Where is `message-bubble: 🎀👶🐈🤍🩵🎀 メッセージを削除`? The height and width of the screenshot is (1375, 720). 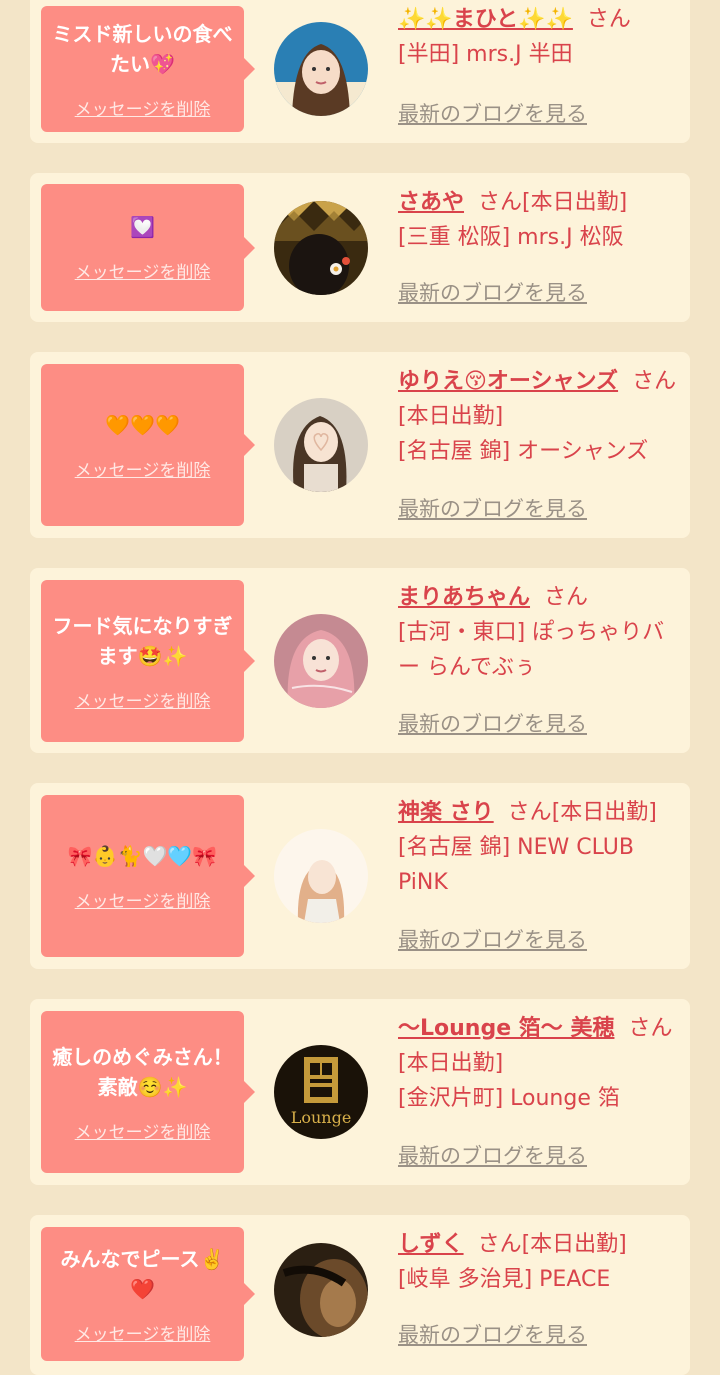 message-bubble: 🎀👶🐈🤍🩵🎀 メッセージを削除 is located at coordinates (148, 876).